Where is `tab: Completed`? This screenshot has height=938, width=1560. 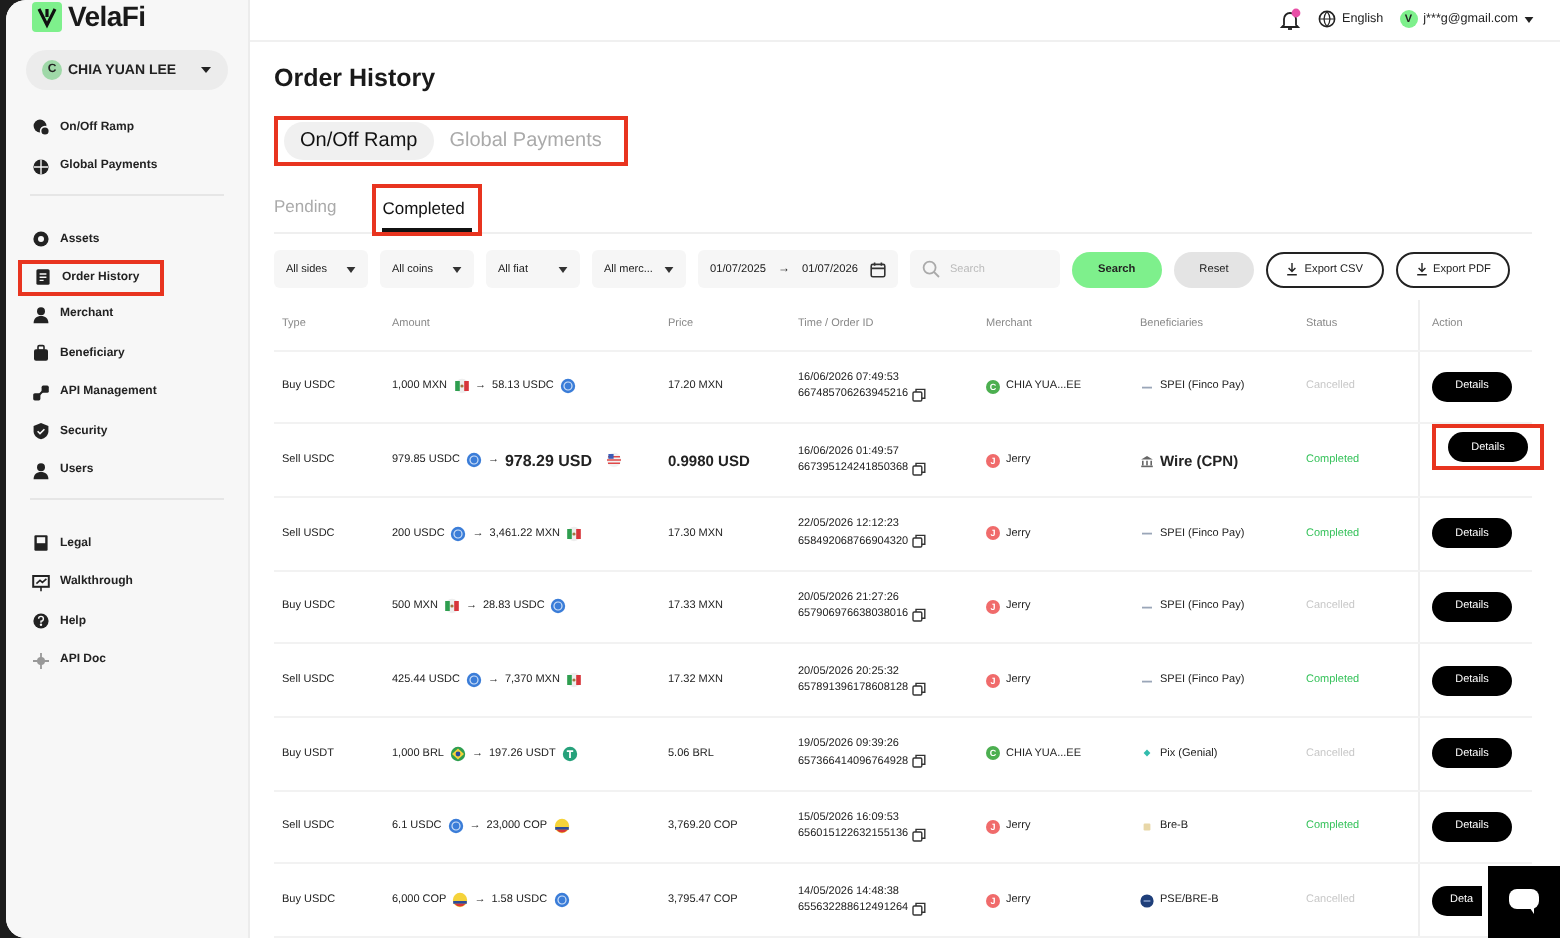
tab: Completed is located at coordinates (427, 209).